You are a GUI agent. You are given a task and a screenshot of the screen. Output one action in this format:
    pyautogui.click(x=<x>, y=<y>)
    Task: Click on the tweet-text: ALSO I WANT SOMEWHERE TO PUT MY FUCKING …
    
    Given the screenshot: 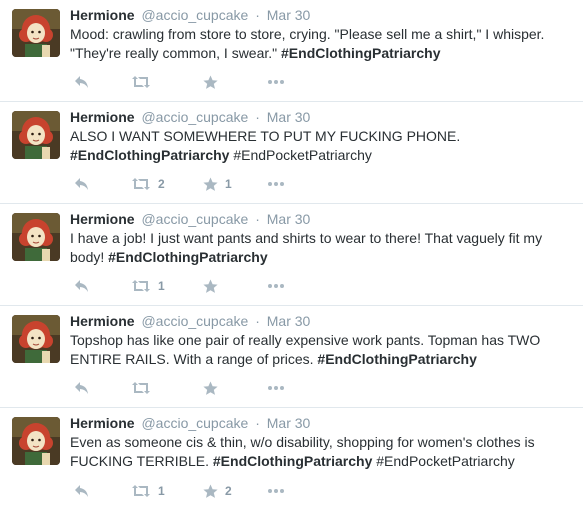 What is the action you would take?
    pyautogui.click(x=322, y=146)
    